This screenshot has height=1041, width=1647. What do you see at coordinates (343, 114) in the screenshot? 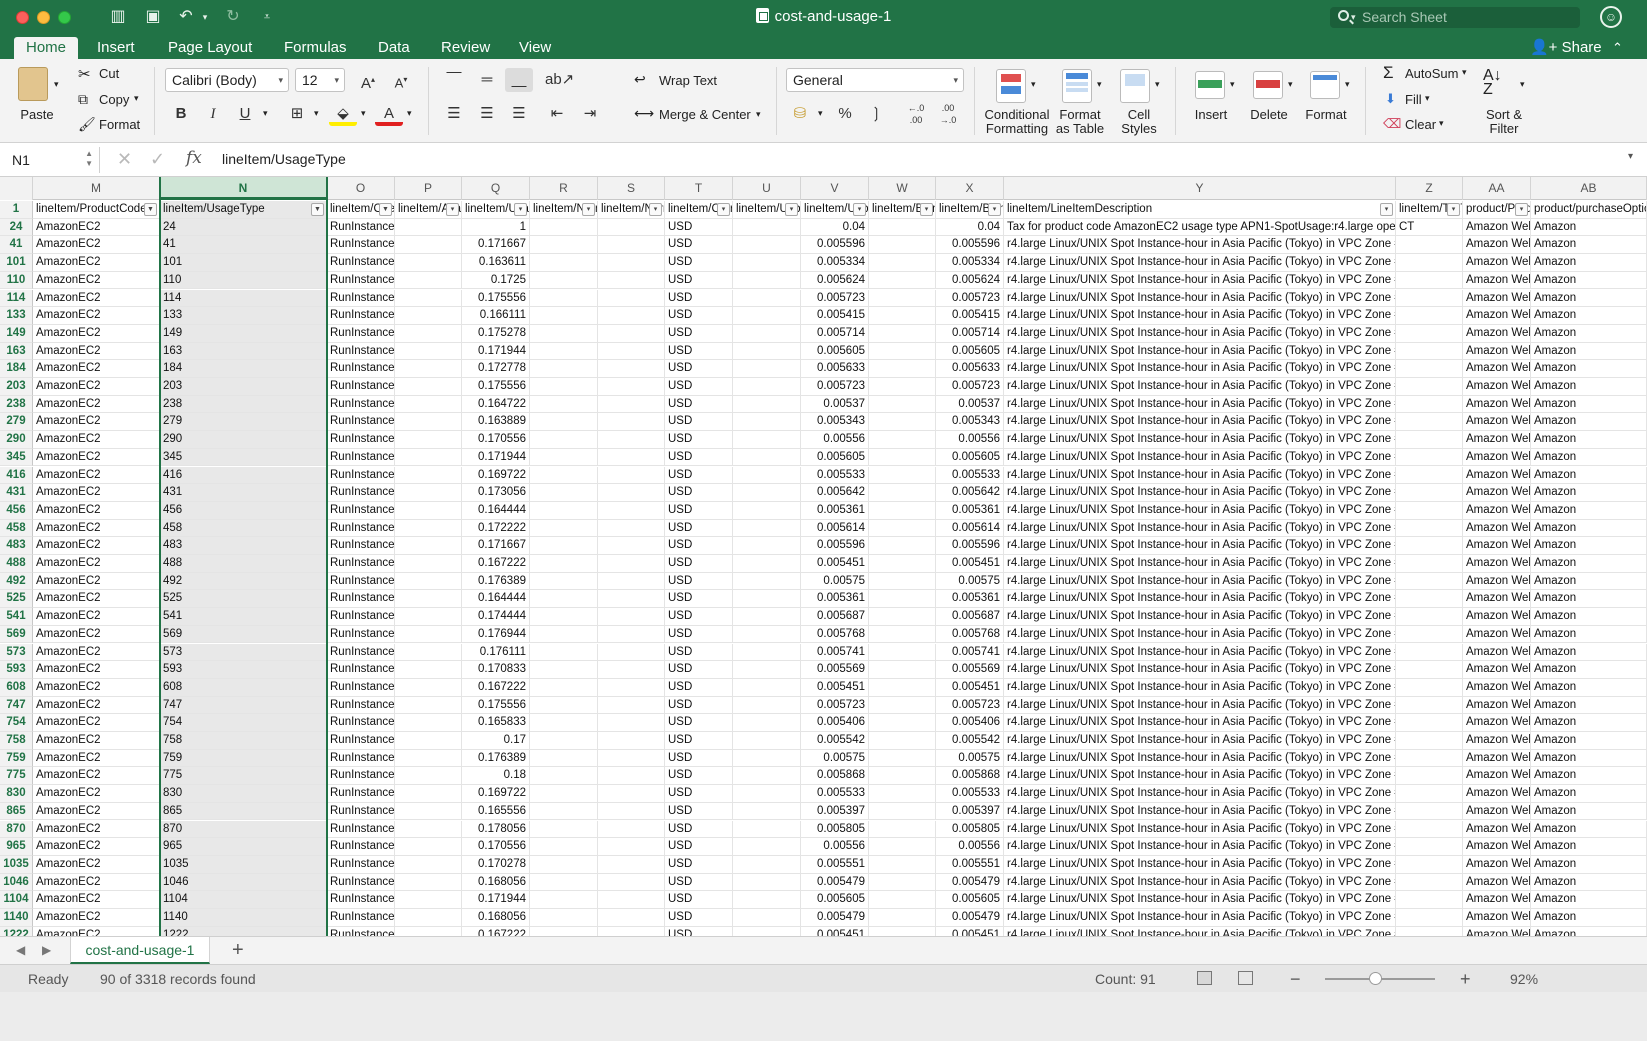
I see `fill-color-icon: ⬙` at bounding box center [343, 114].